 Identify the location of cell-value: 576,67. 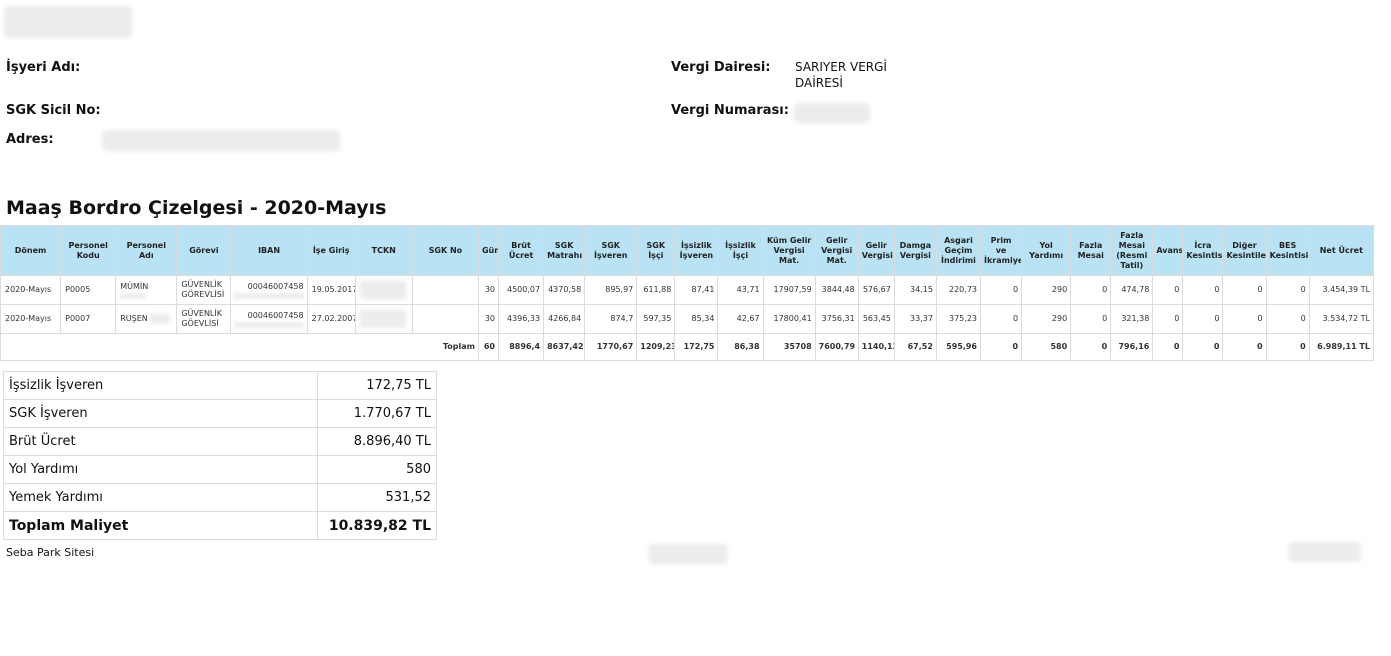
(876, 290).